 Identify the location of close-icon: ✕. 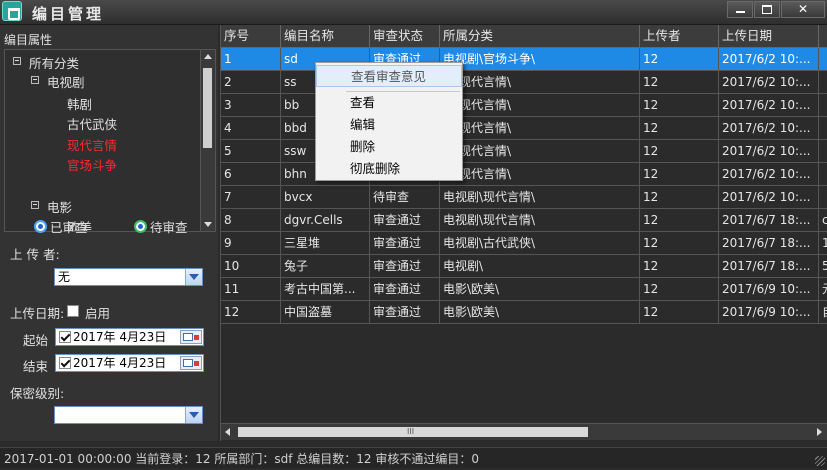
(803, 9).